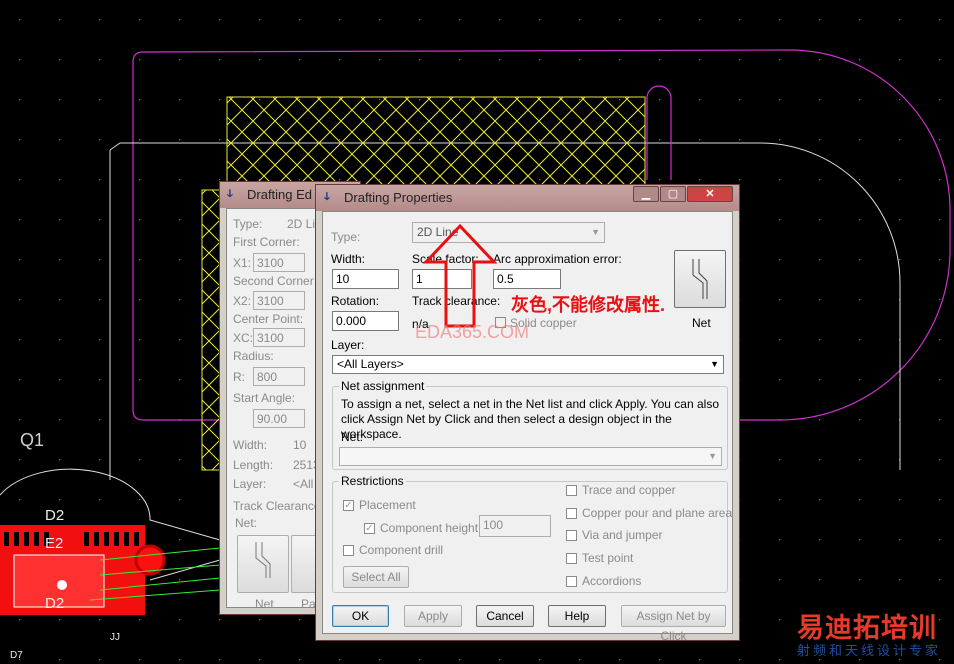 The width and height of the screenshot is (954, 664). What do you see at coordinates (246, 523) in the screenshot?
I see `back-net-label: Net:` at bounding box center [246, 523].